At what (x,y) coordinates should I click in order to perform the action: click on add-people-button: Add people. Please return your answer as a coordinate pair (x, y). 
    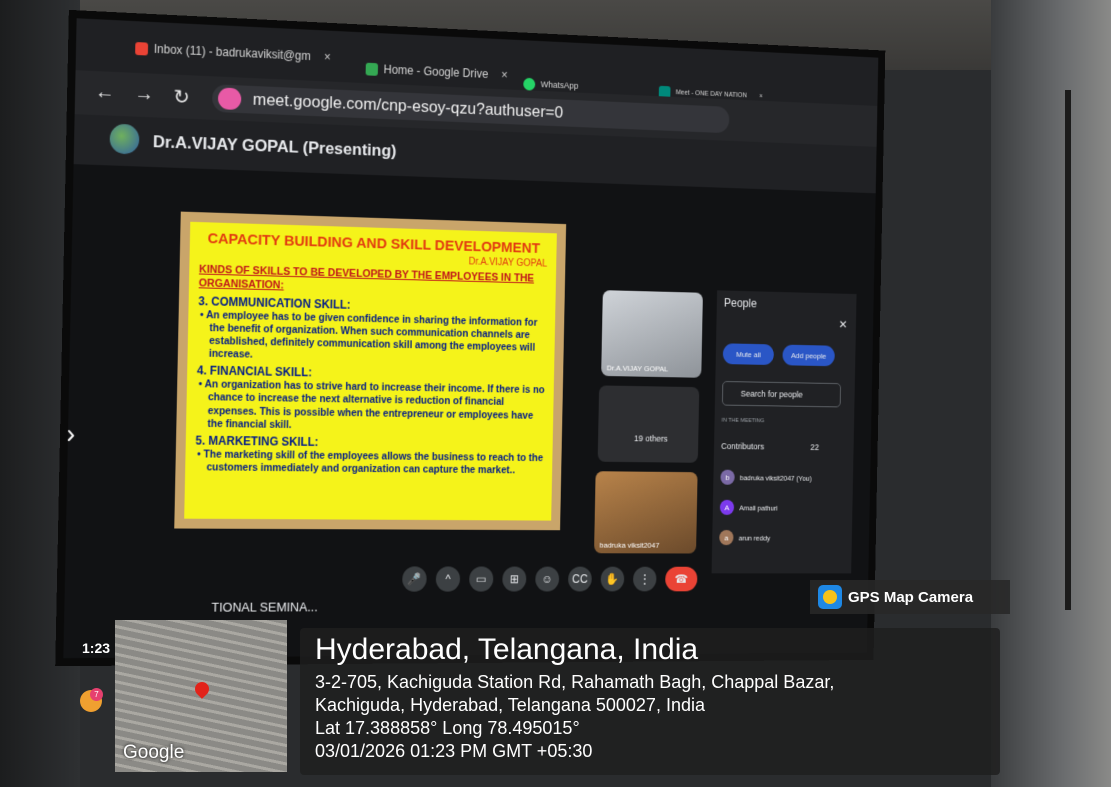
    Looking at the image, I should click on (808, 355).